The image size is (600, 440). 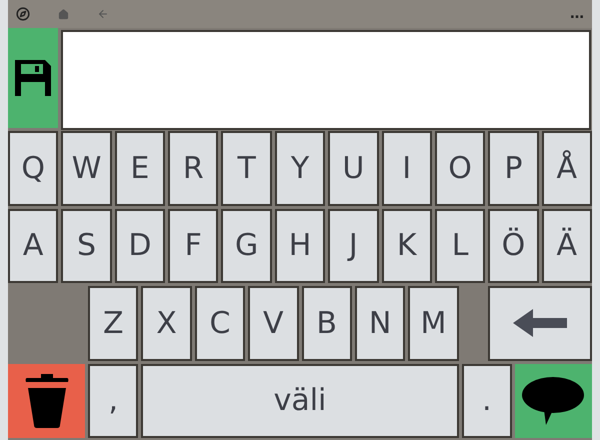 I want to click on space-key: väli, so click(x=300, y=401).